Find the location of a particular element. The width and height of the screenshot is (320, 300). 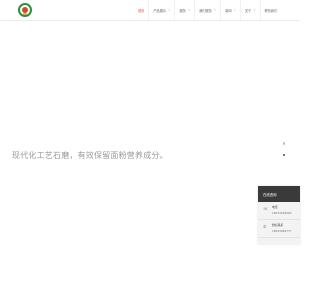

nav-item-label: 产品展示 is located at coordinates (160, 10).